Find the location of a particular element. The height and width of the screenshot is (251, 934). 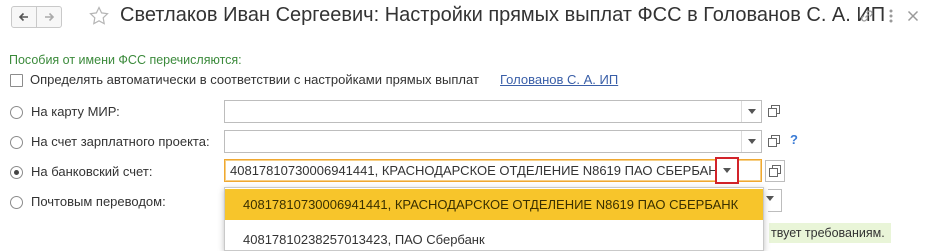

star-icon is located at coordinates (99, 16).